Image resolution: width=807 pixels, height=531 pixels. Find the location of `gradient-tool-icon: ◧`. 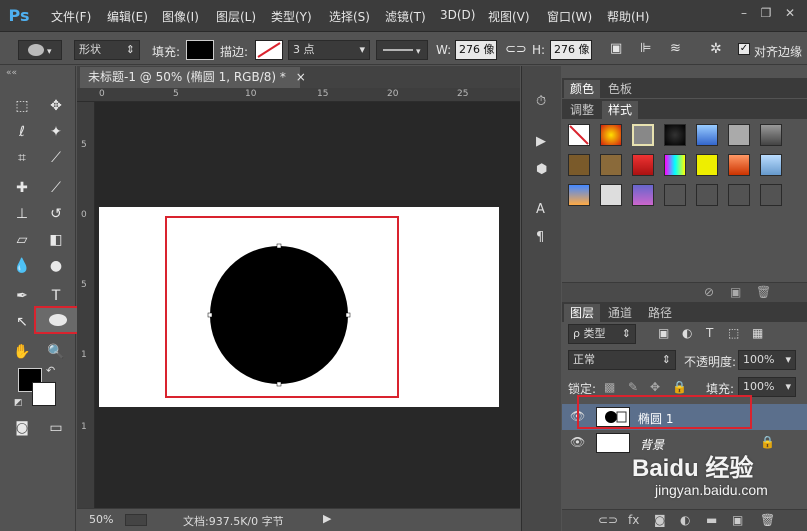

gradient-tool-icon: ◧ is located at coordinates (56, 240).